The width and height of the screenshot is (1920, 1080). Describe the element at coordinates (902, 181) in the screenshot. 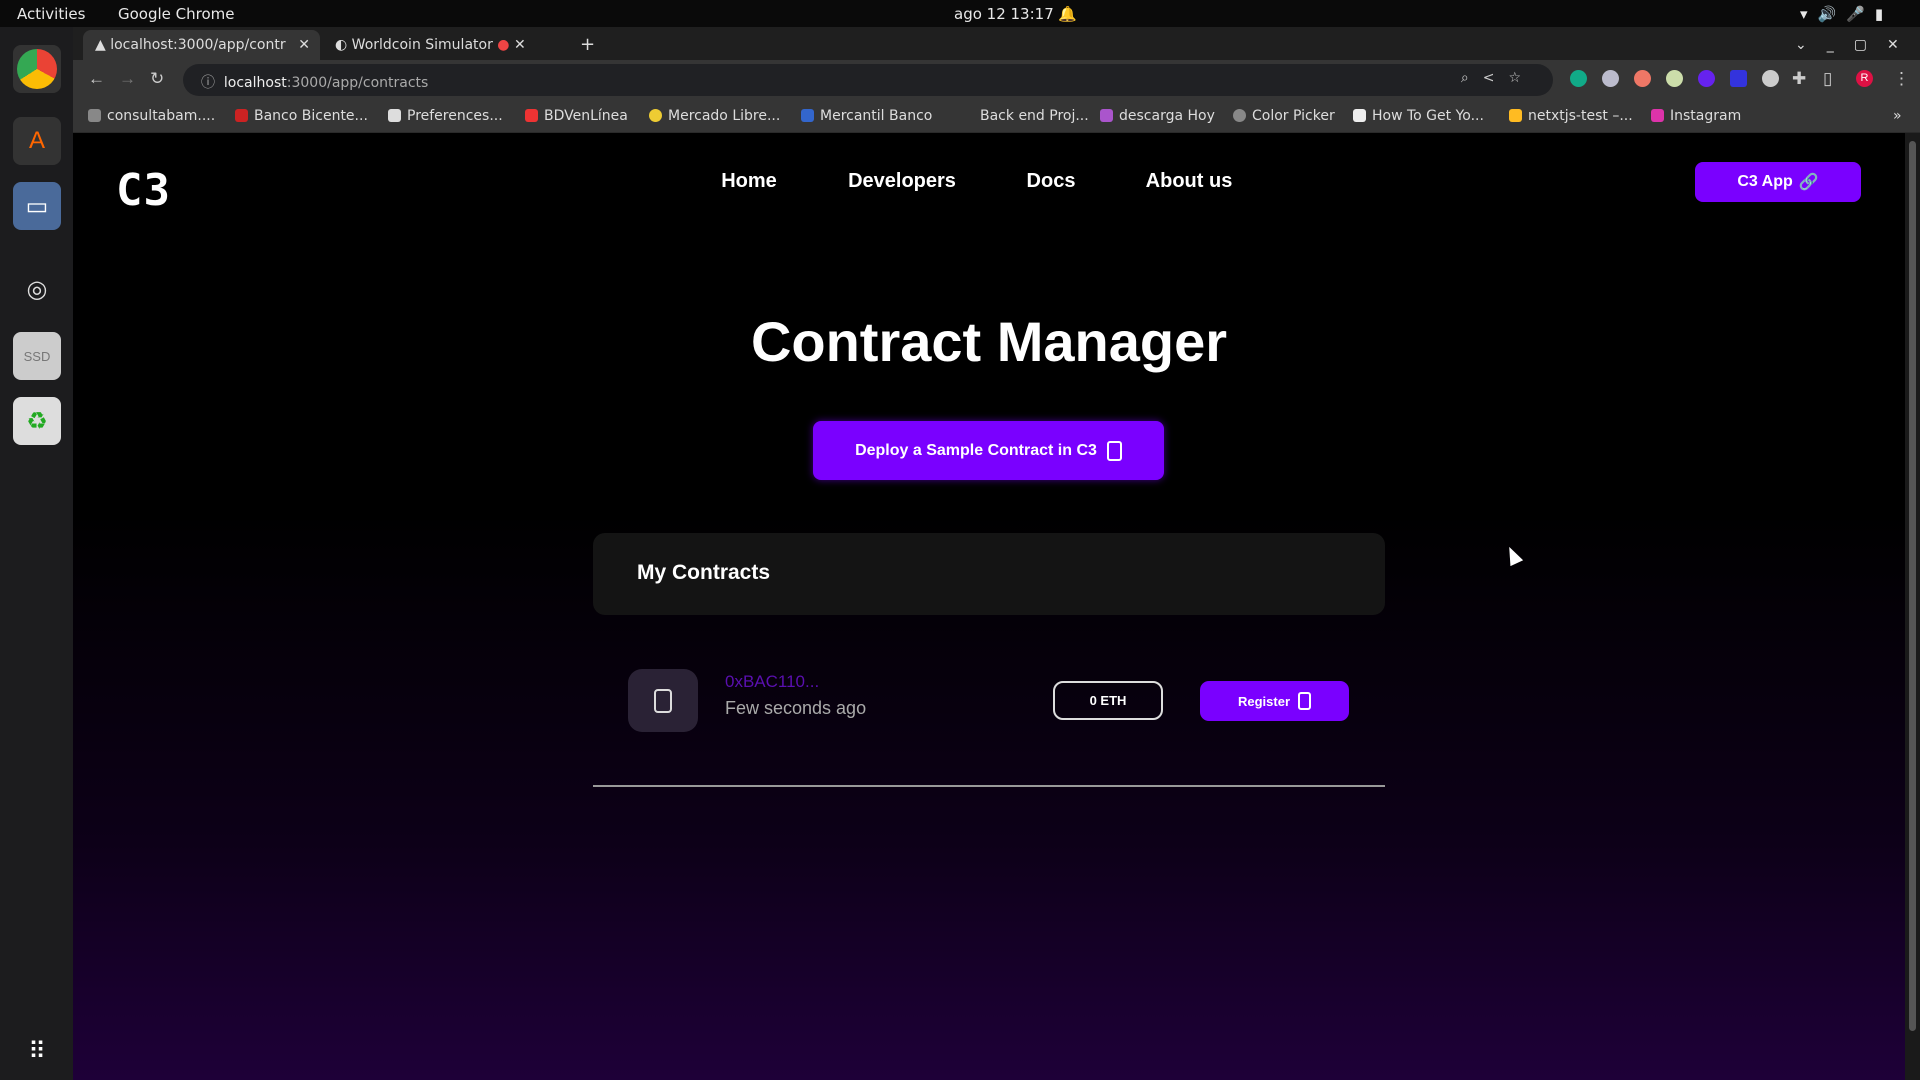

I see `nav-developers: Developers` at that location.